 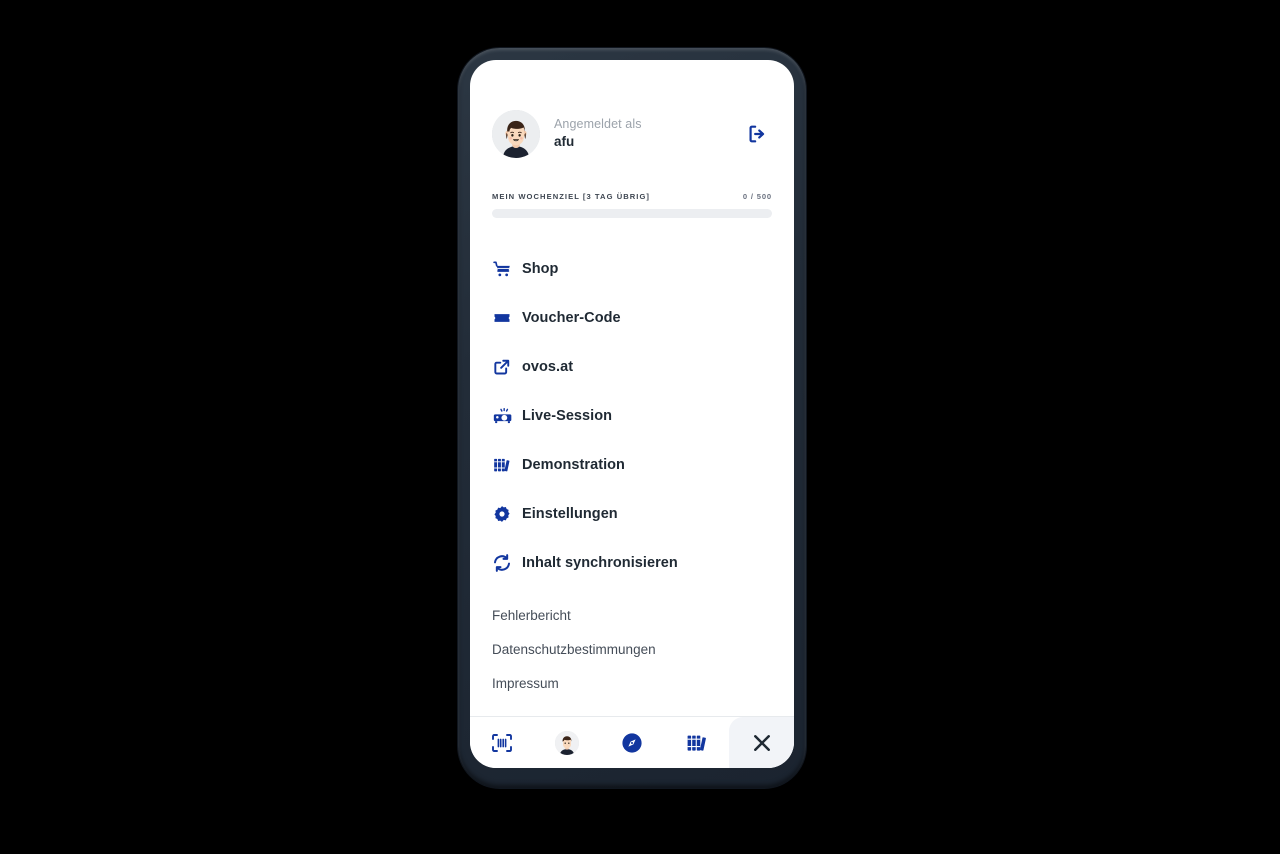 What do you see at coordinates (507, 514) in the screenshot?
I see `gear-icon` at bounding box center [507, 514].